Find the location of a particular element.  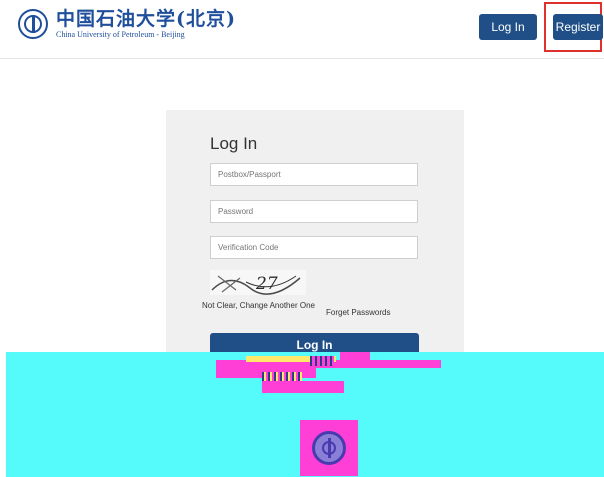

verification-code-input is located at coordinates (314, 247).